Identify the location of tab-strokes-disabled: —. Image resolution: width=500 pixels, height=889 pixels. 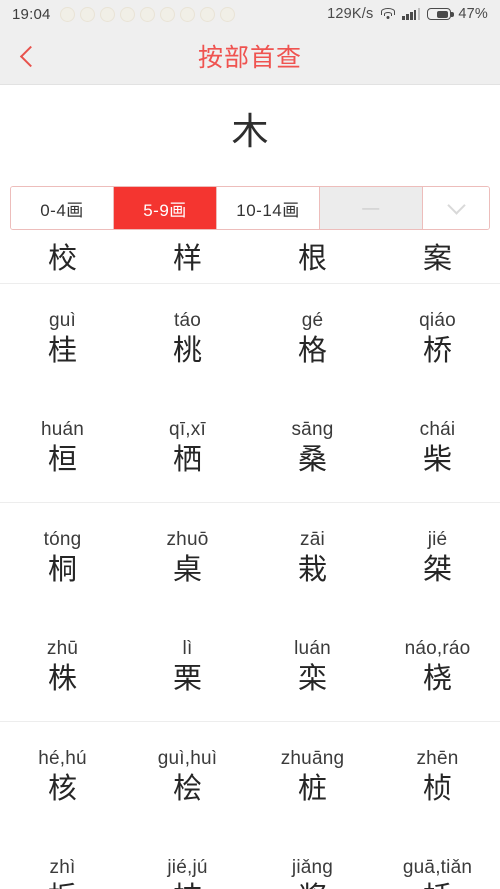
(371, 208).